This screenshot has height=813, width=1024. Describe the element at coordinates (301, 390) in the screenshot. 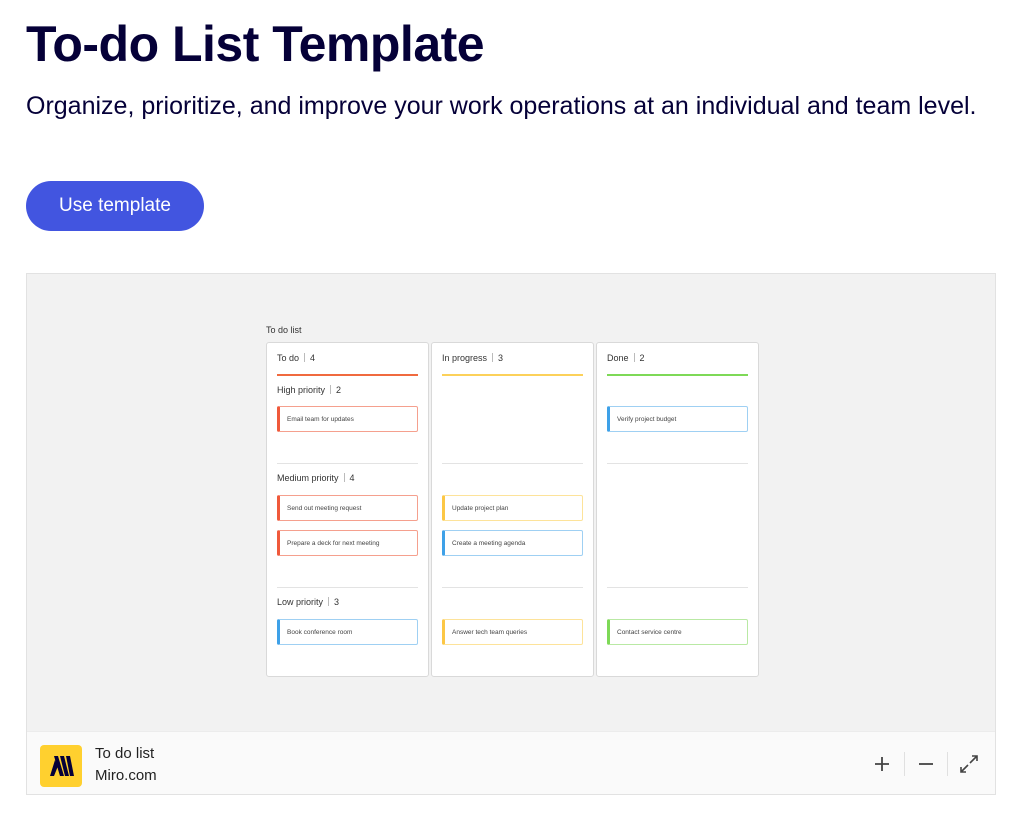

I see `section-name: High priority` at that location.